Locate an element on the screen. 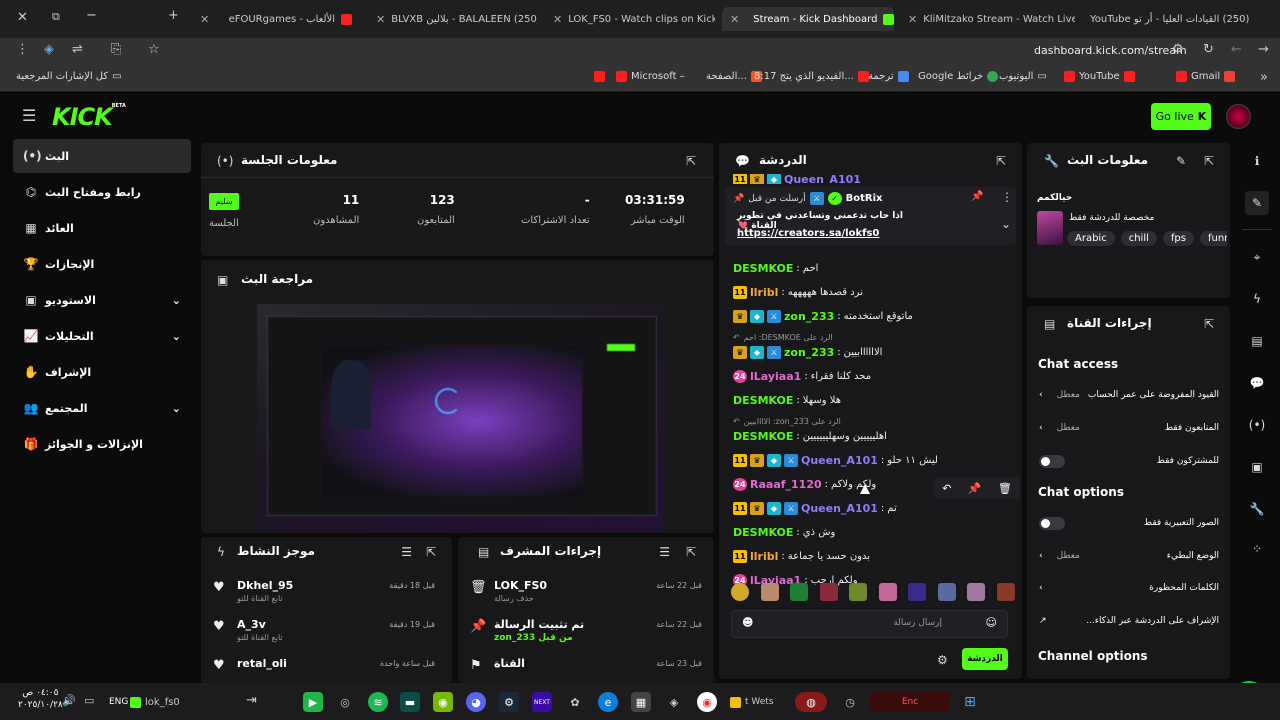 The height and width of the screenshot is (720, 1280). chat-input: ☻ إرسال رسالة ☺ is located at coordinates (869, 624).